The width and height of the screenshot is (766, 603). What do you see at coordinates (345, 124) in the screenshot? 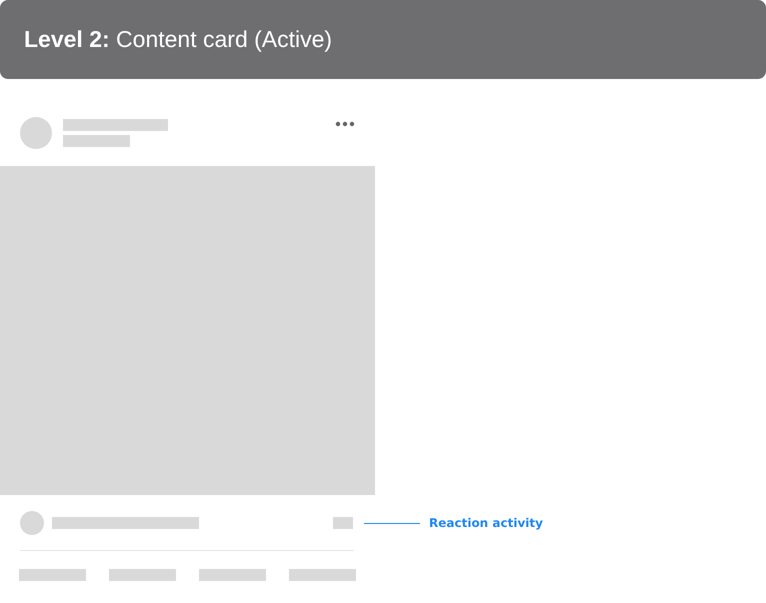
I see `more-icon` at bounding box center [345, 124].